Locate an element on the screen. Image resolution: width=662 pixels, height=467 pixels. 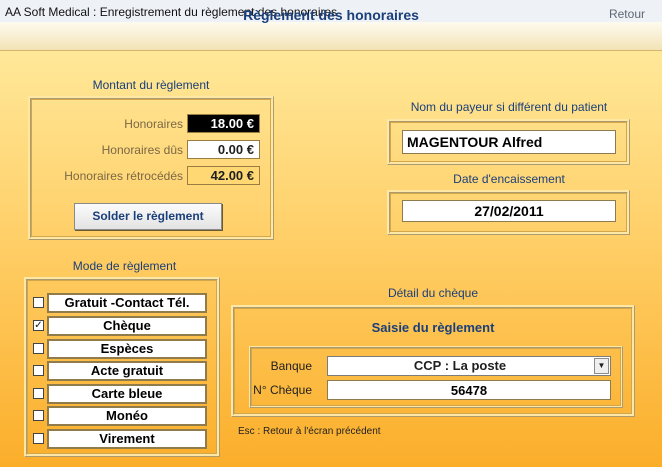
back-button: Retour is located at coordinates (627, 14).